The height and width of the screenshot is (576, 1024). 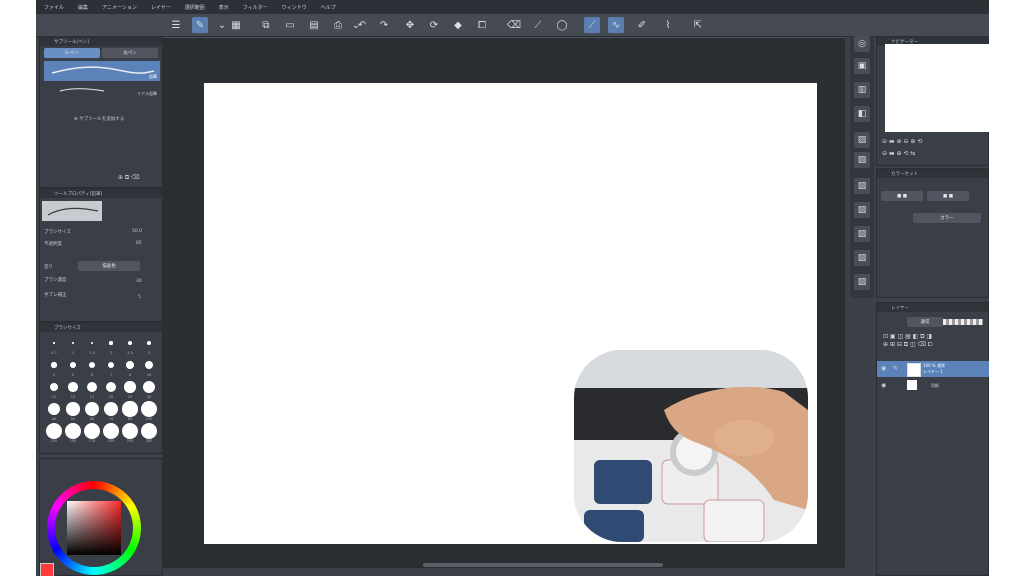 I want to click on print-icon: ⎙, so click(x=338, y=25).